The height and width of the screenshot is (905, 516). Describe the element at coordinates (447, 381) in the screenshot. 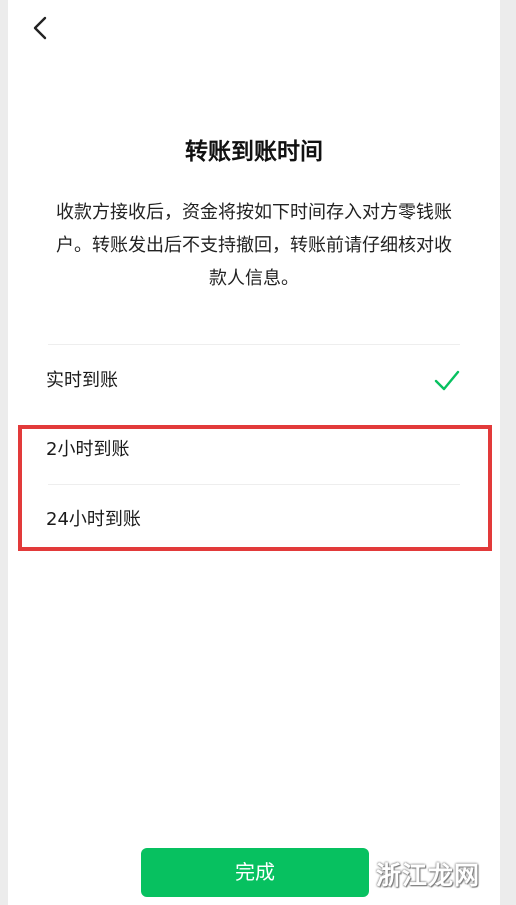

I see `checkmark-icon` at that location.